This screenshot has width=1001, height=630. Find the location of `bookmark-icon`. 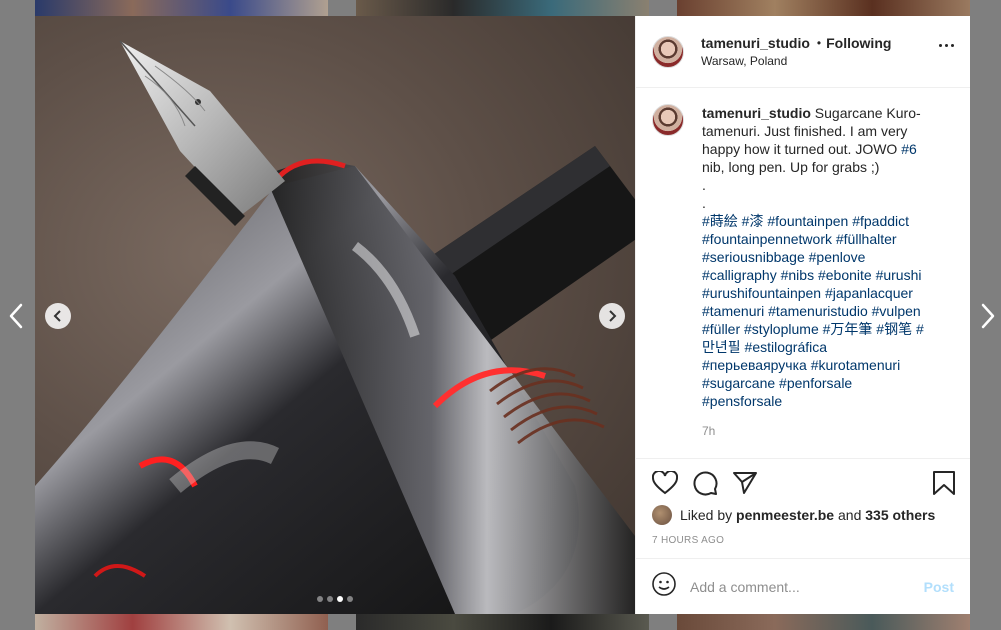

bookmark-icon is located at coordinates (944, 485).